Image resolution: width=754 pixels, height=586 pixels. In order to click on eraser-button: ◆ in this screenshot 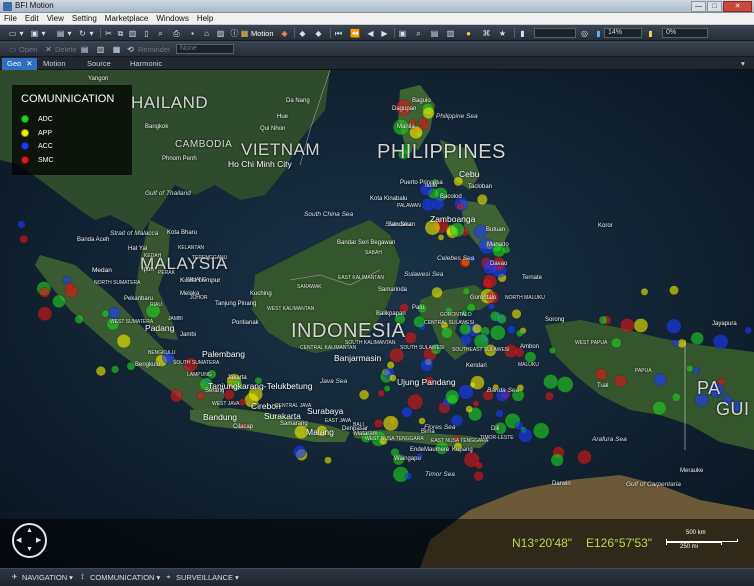, I will do `click(284, 33)`.